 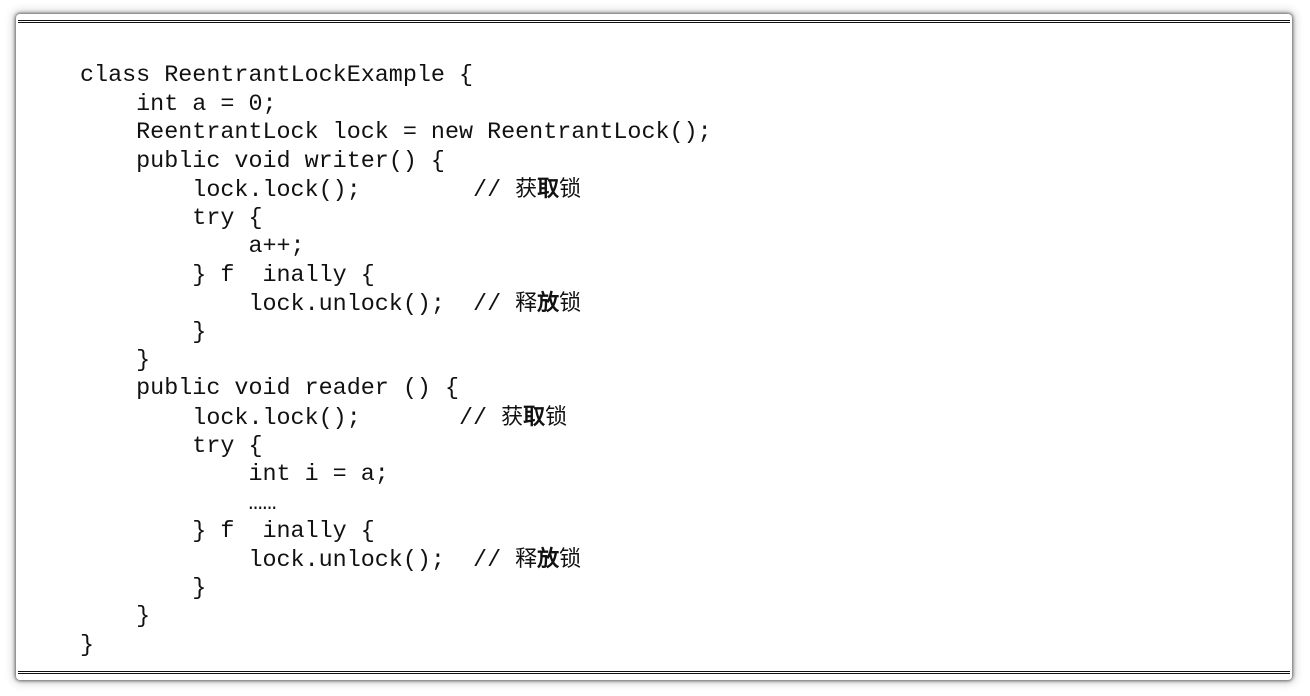 What do you see at coordinates (269, 389) in the screenshot?
I see `code-line-12: public void reader () {` at bounding box center [269, 389].